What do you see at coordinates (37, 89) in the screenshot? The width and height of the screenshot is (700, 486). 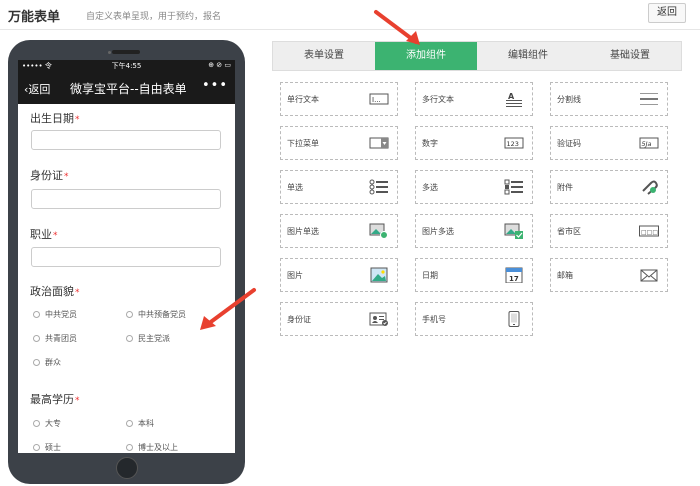 I see `nav-back-button: ‹返回` at bounding box center [37, 89].